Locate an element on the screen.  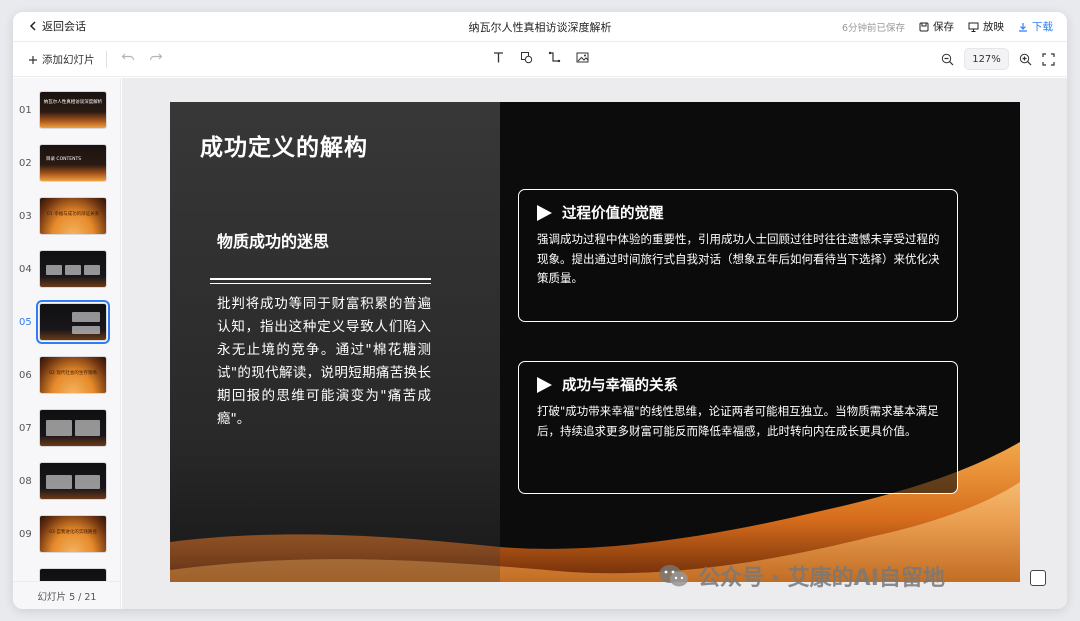
top-bar: 返回会话 纳瓦尔人性真相访谈深度解析 6分钟前已保存 保存 放映 下载 is located at coordinates (540, 27).